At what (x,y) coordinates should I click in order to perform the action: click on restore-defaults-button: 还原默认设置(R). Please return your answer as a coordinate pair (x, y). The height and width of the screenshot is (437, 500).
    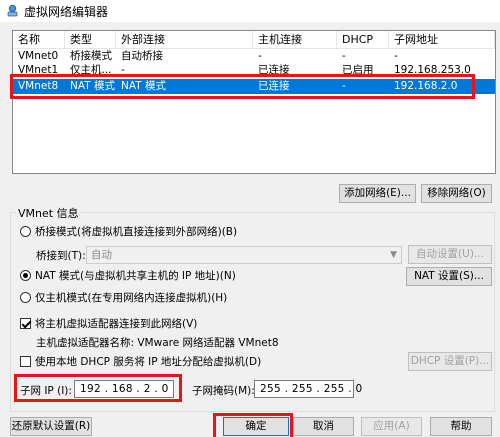
    Looking at the image, I should click on (51, 426).